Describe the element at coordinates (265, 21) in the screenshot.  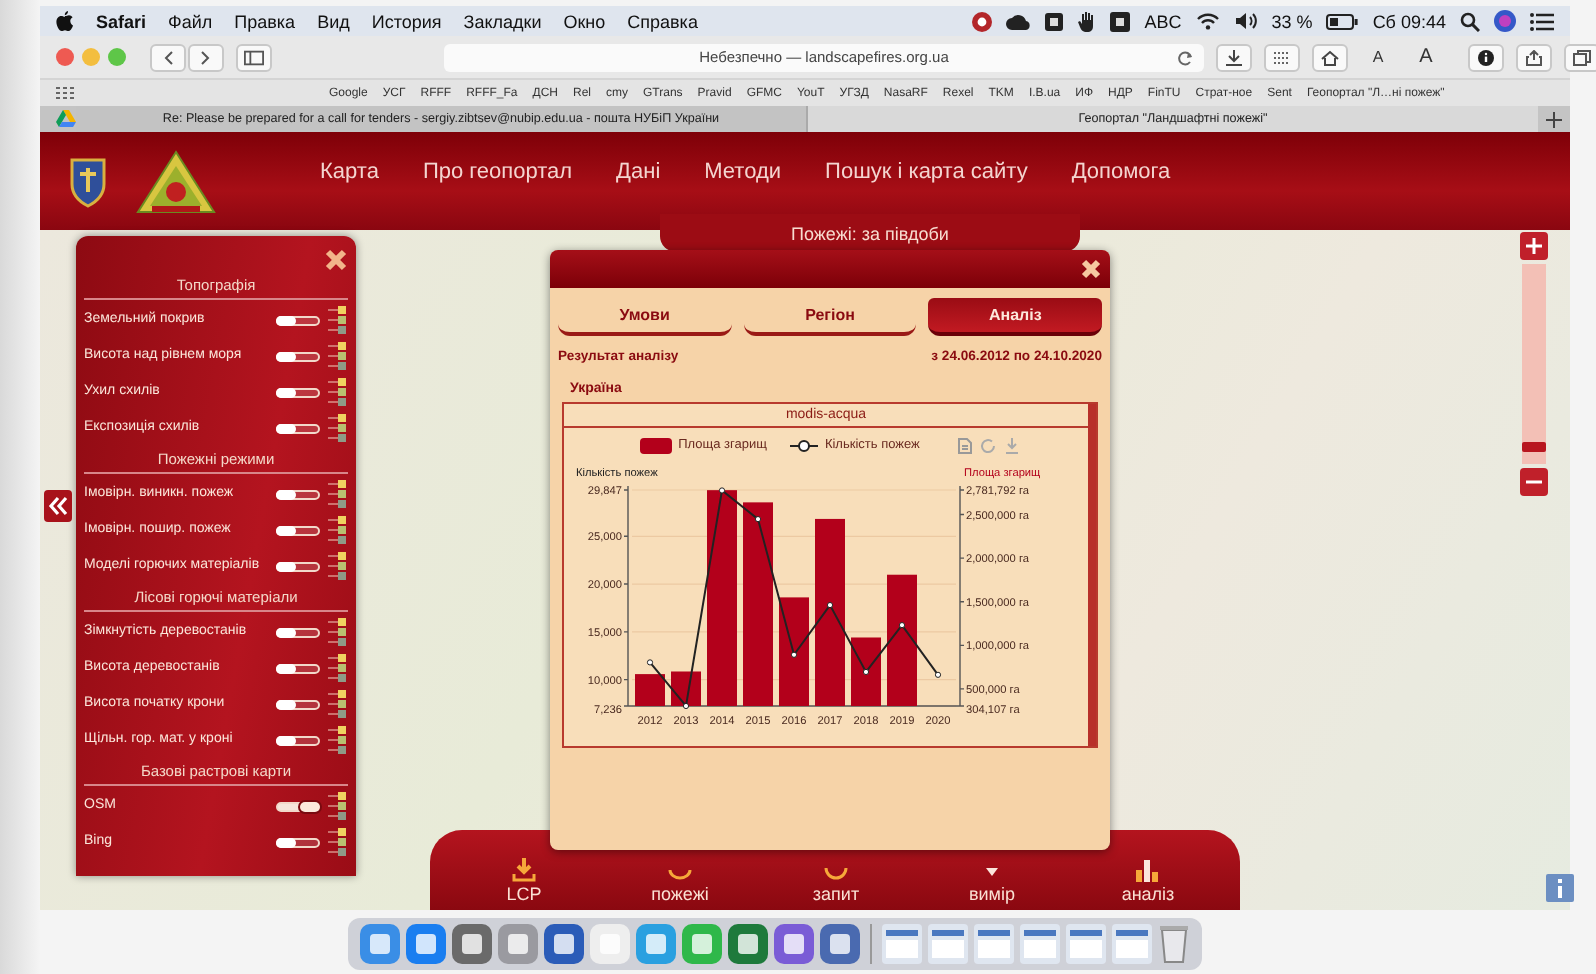
I see `menu-item: Правка` at that location.